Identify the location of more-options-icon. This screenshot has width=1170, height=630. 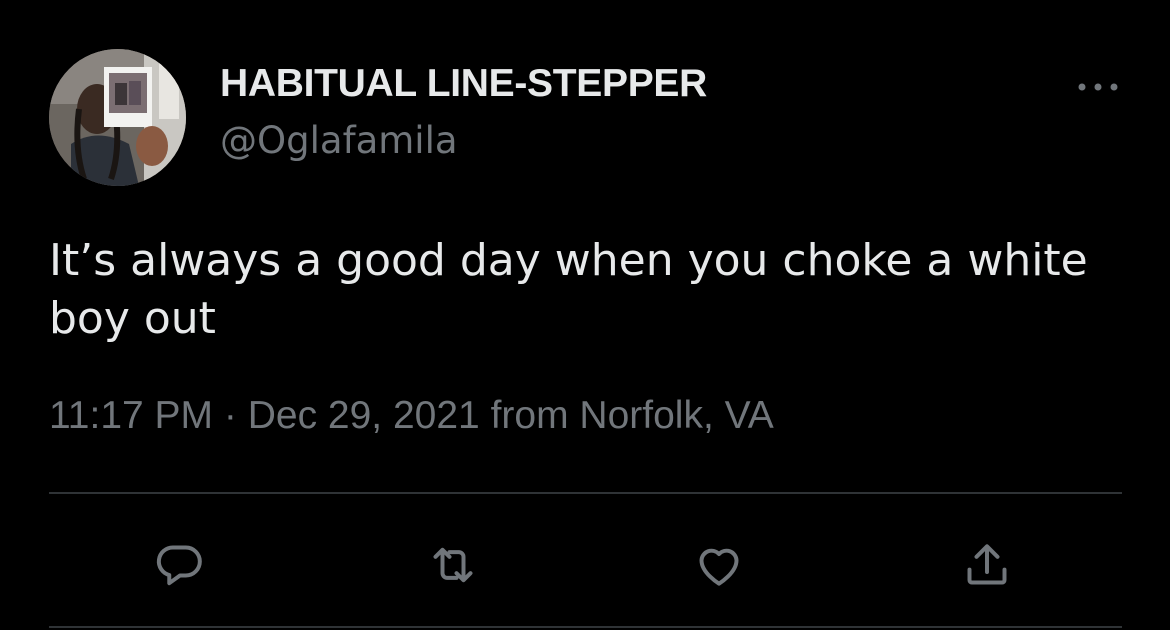
(1098, 87).